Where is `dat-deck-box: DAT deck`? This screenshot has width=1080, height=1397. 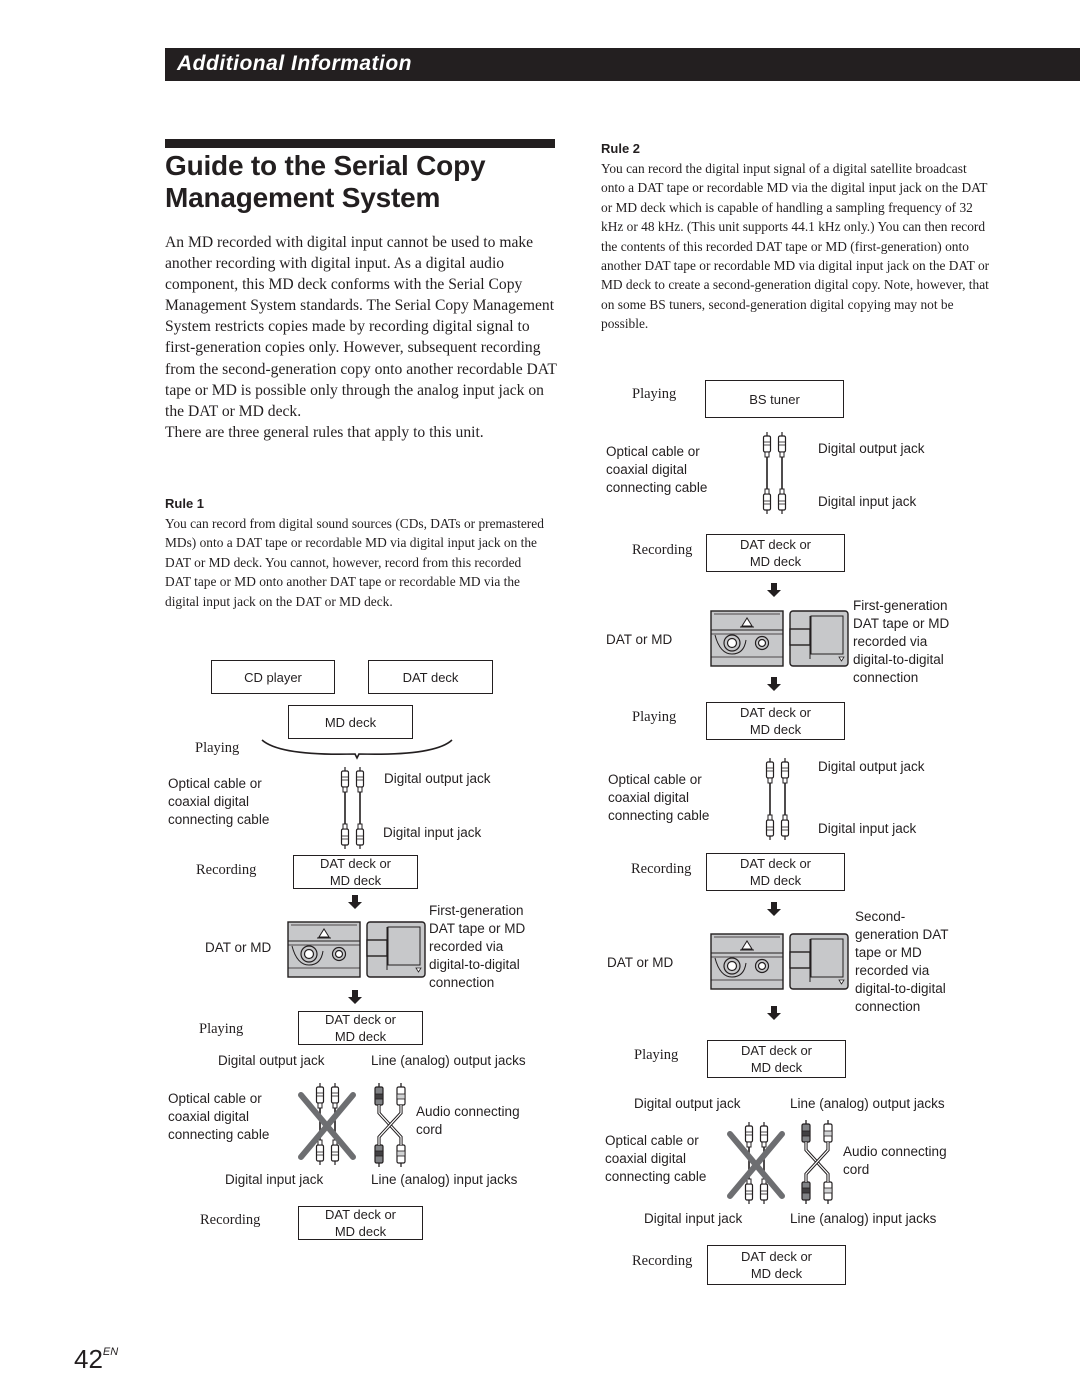 dat-deck-box: DAT deck is located at coordinates (430, 677).